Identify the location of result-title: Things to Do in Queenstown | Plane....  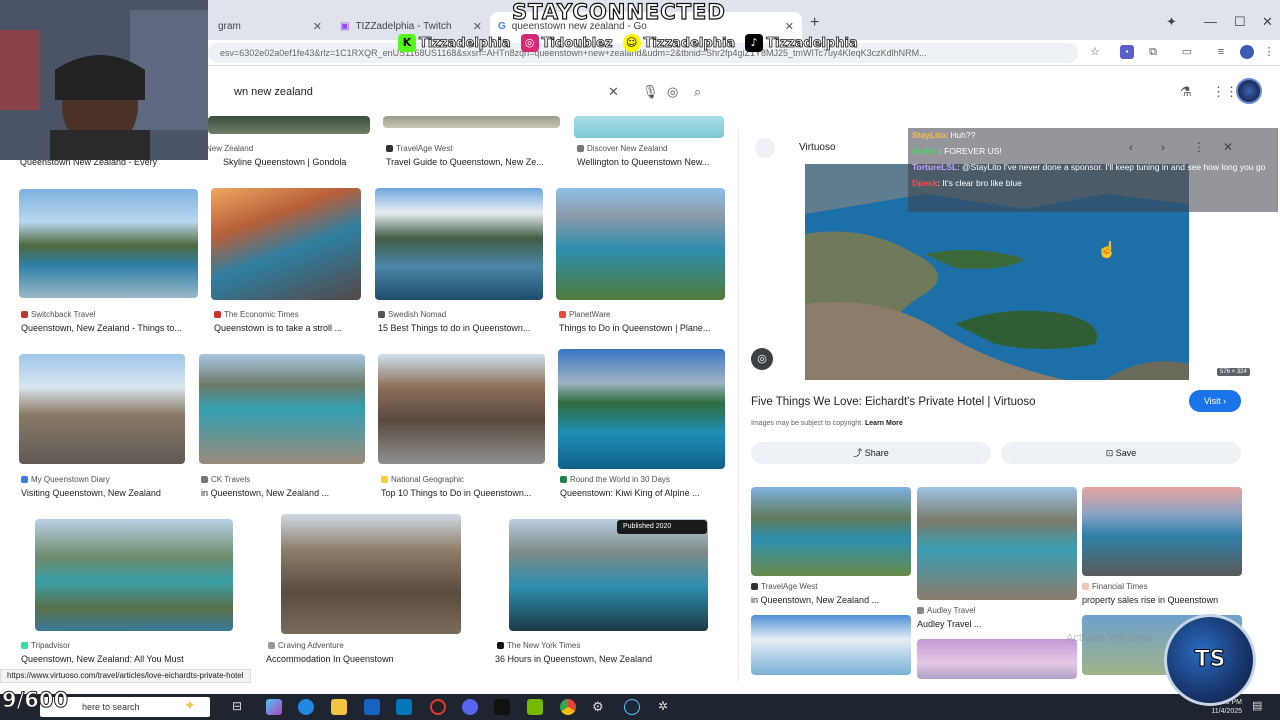
(641, 328).